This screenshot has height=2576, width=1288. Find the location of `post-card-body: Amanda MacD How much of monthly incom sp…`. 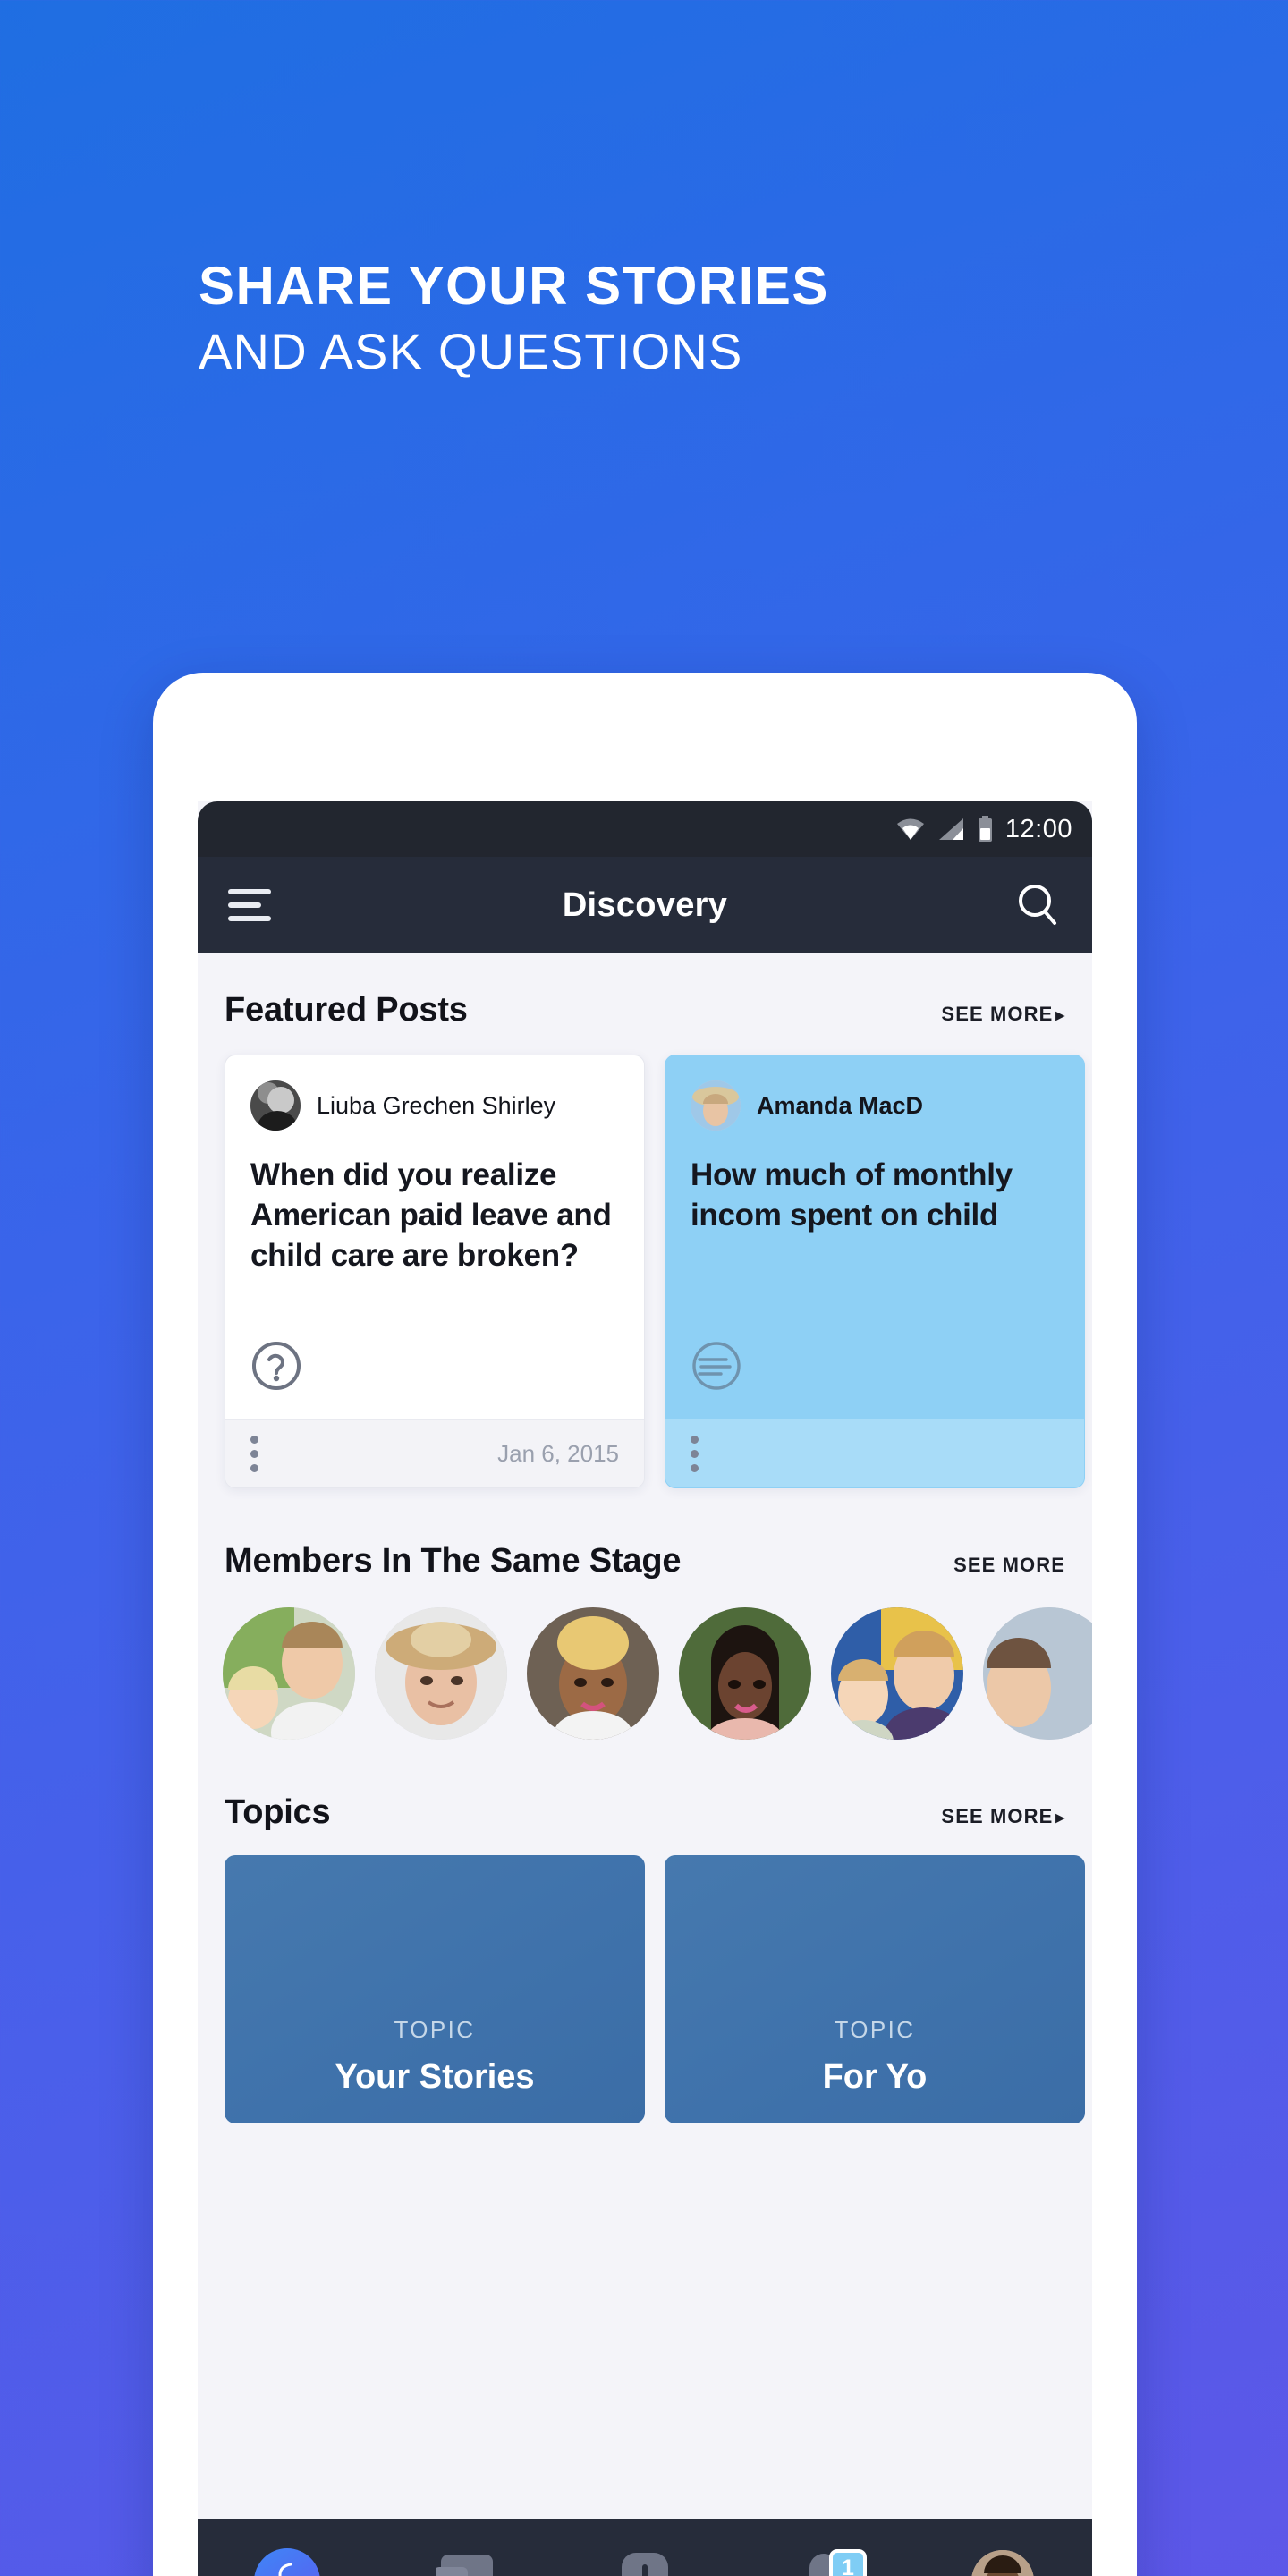

post-card-body: Amanda MacD How much of monthly incom sp… is located at coordinates (874, 1237).